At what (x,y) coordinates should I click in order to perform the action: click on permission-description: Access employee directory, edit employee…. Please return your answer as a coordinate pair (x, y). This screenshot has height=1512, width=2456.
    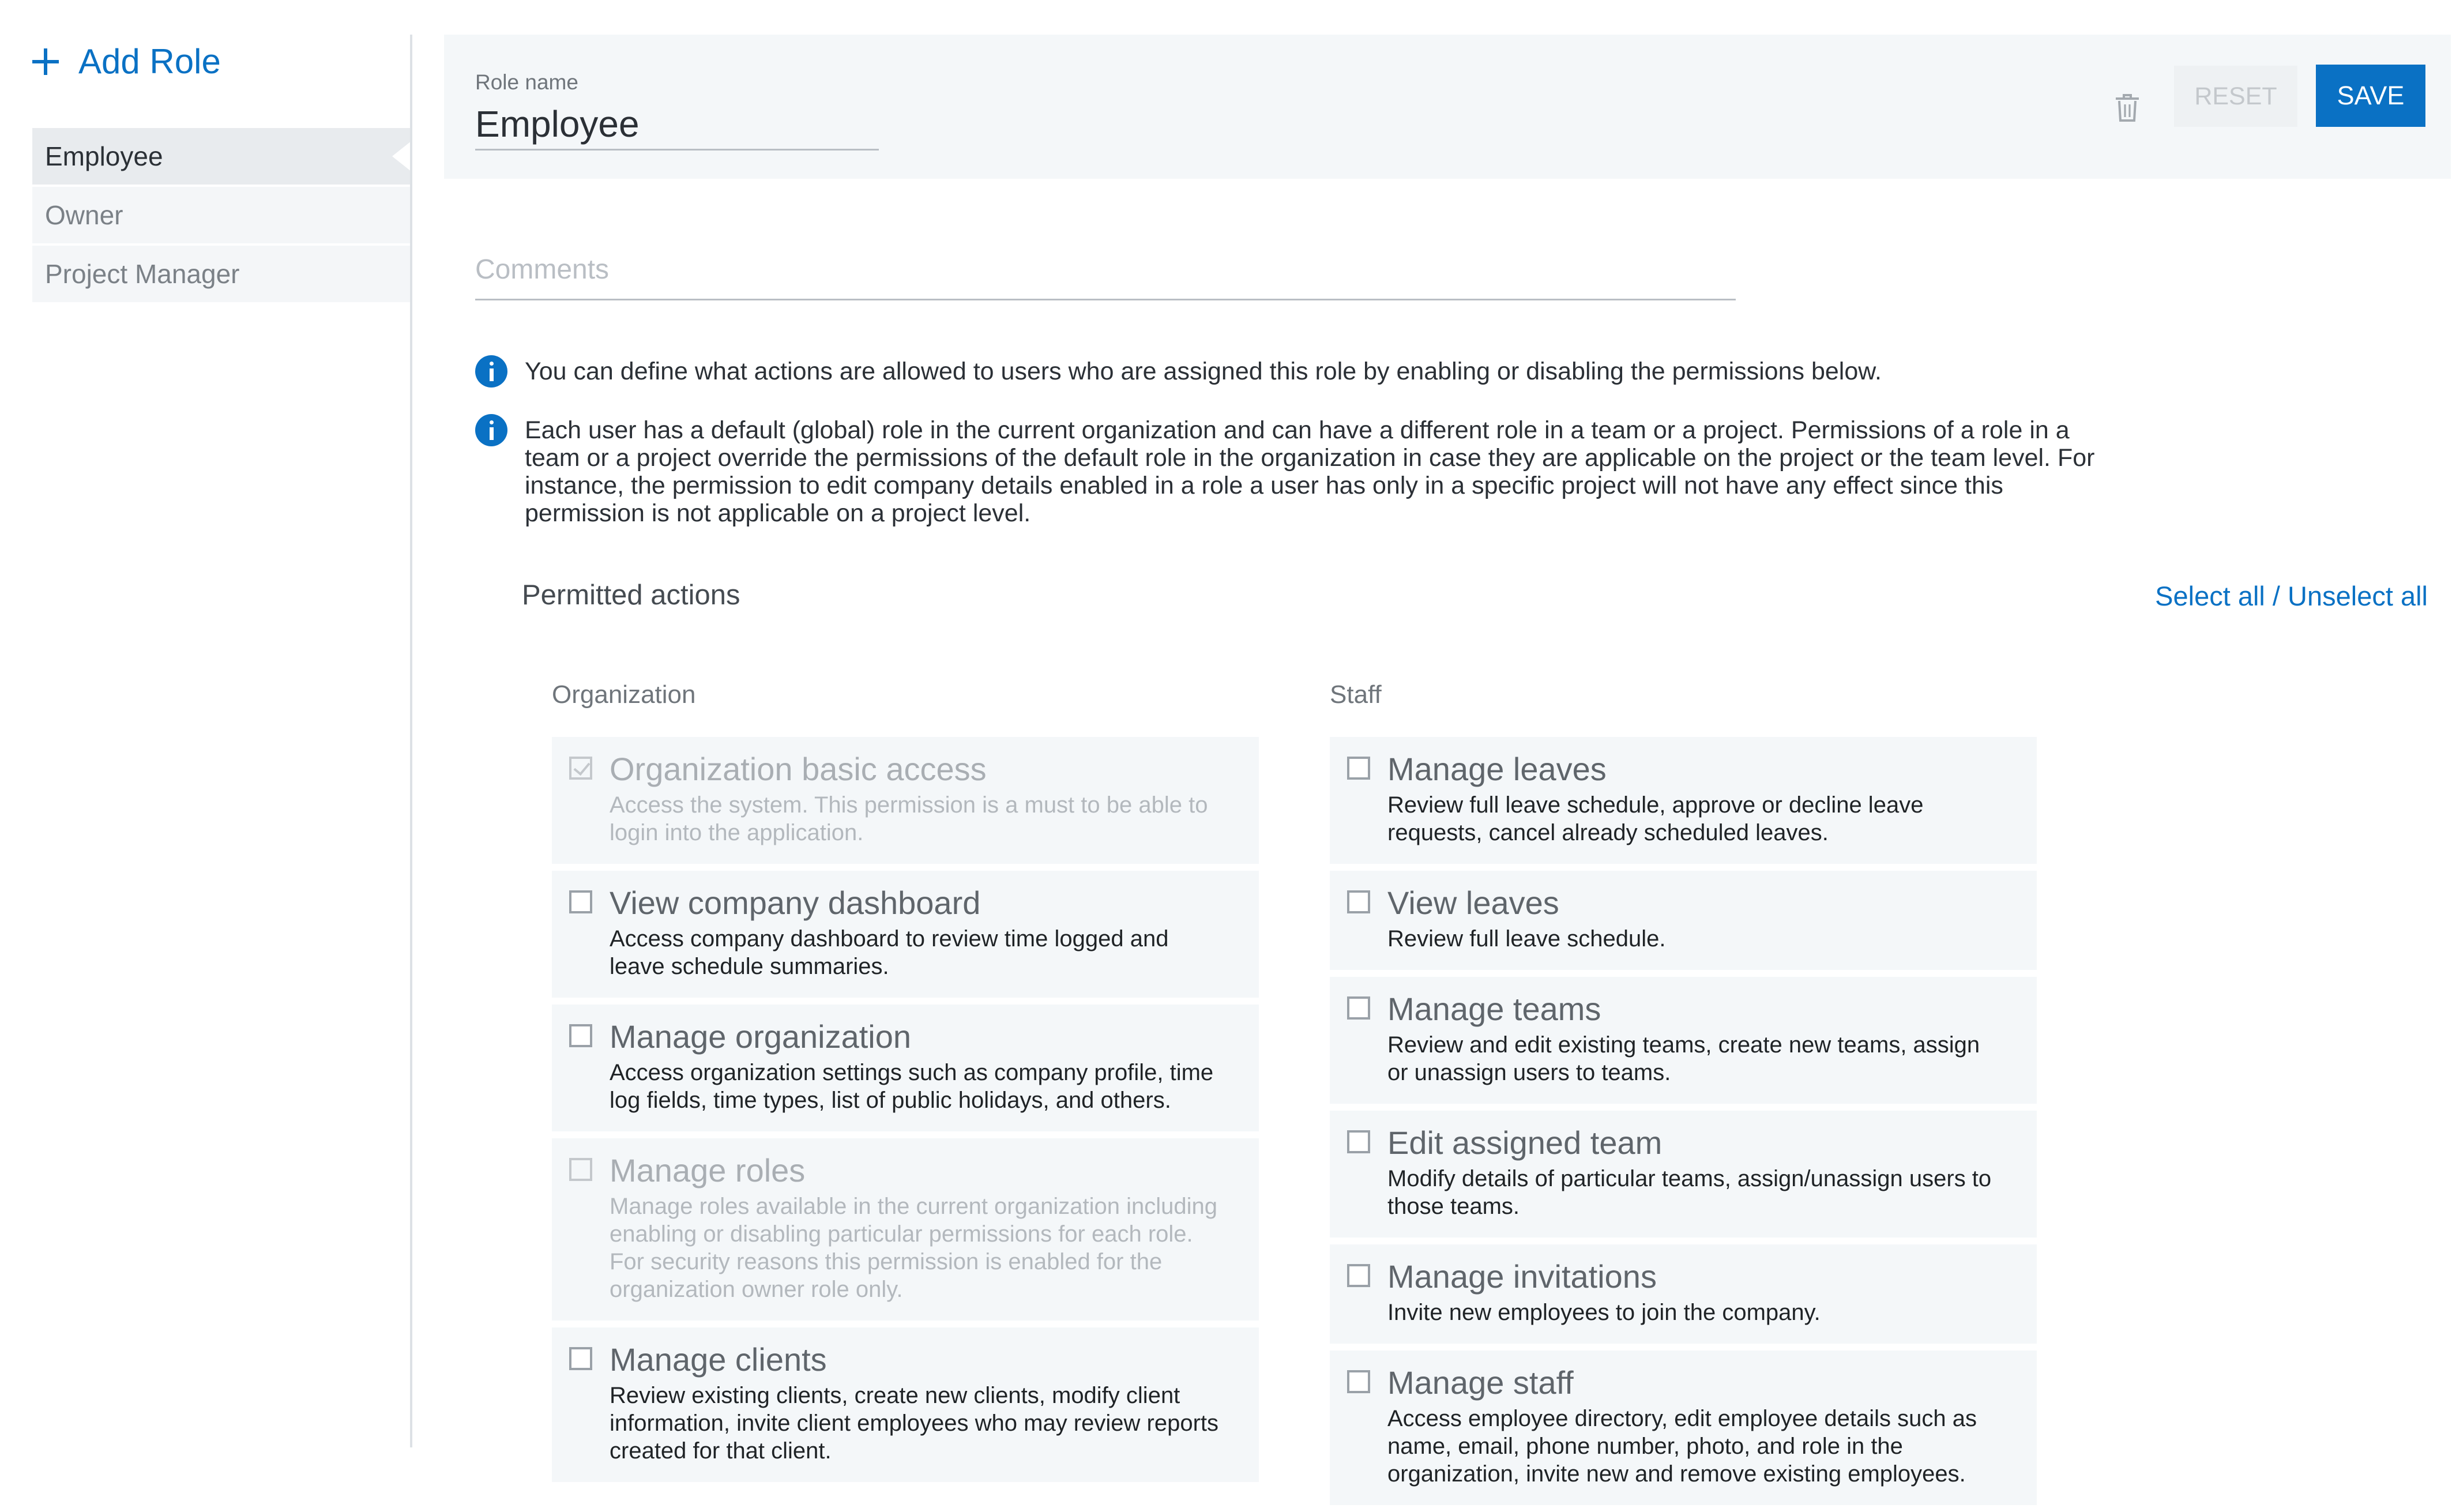
    Looking at the image, I should click on (1682, 1446).